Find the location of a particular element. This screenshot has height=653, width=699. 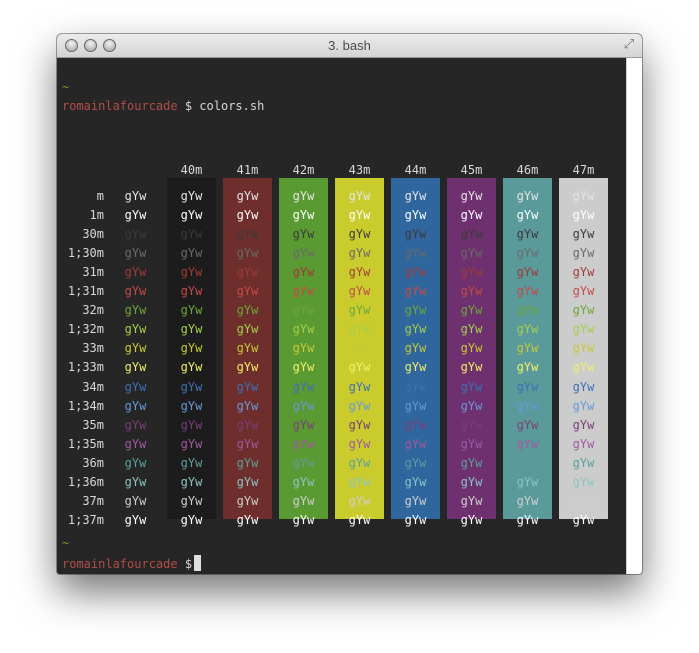

column-header-43m: 43m is located at coordinates (359, 170).